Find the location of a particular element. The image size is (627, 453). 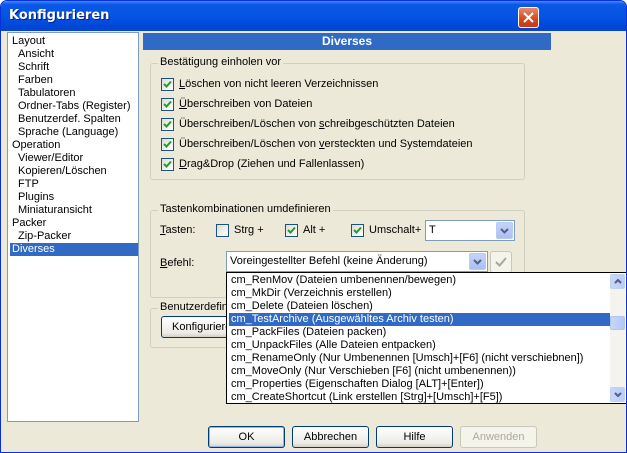

userdef-group-legend: Benutzerdefini is located at coordinates (195, 307).